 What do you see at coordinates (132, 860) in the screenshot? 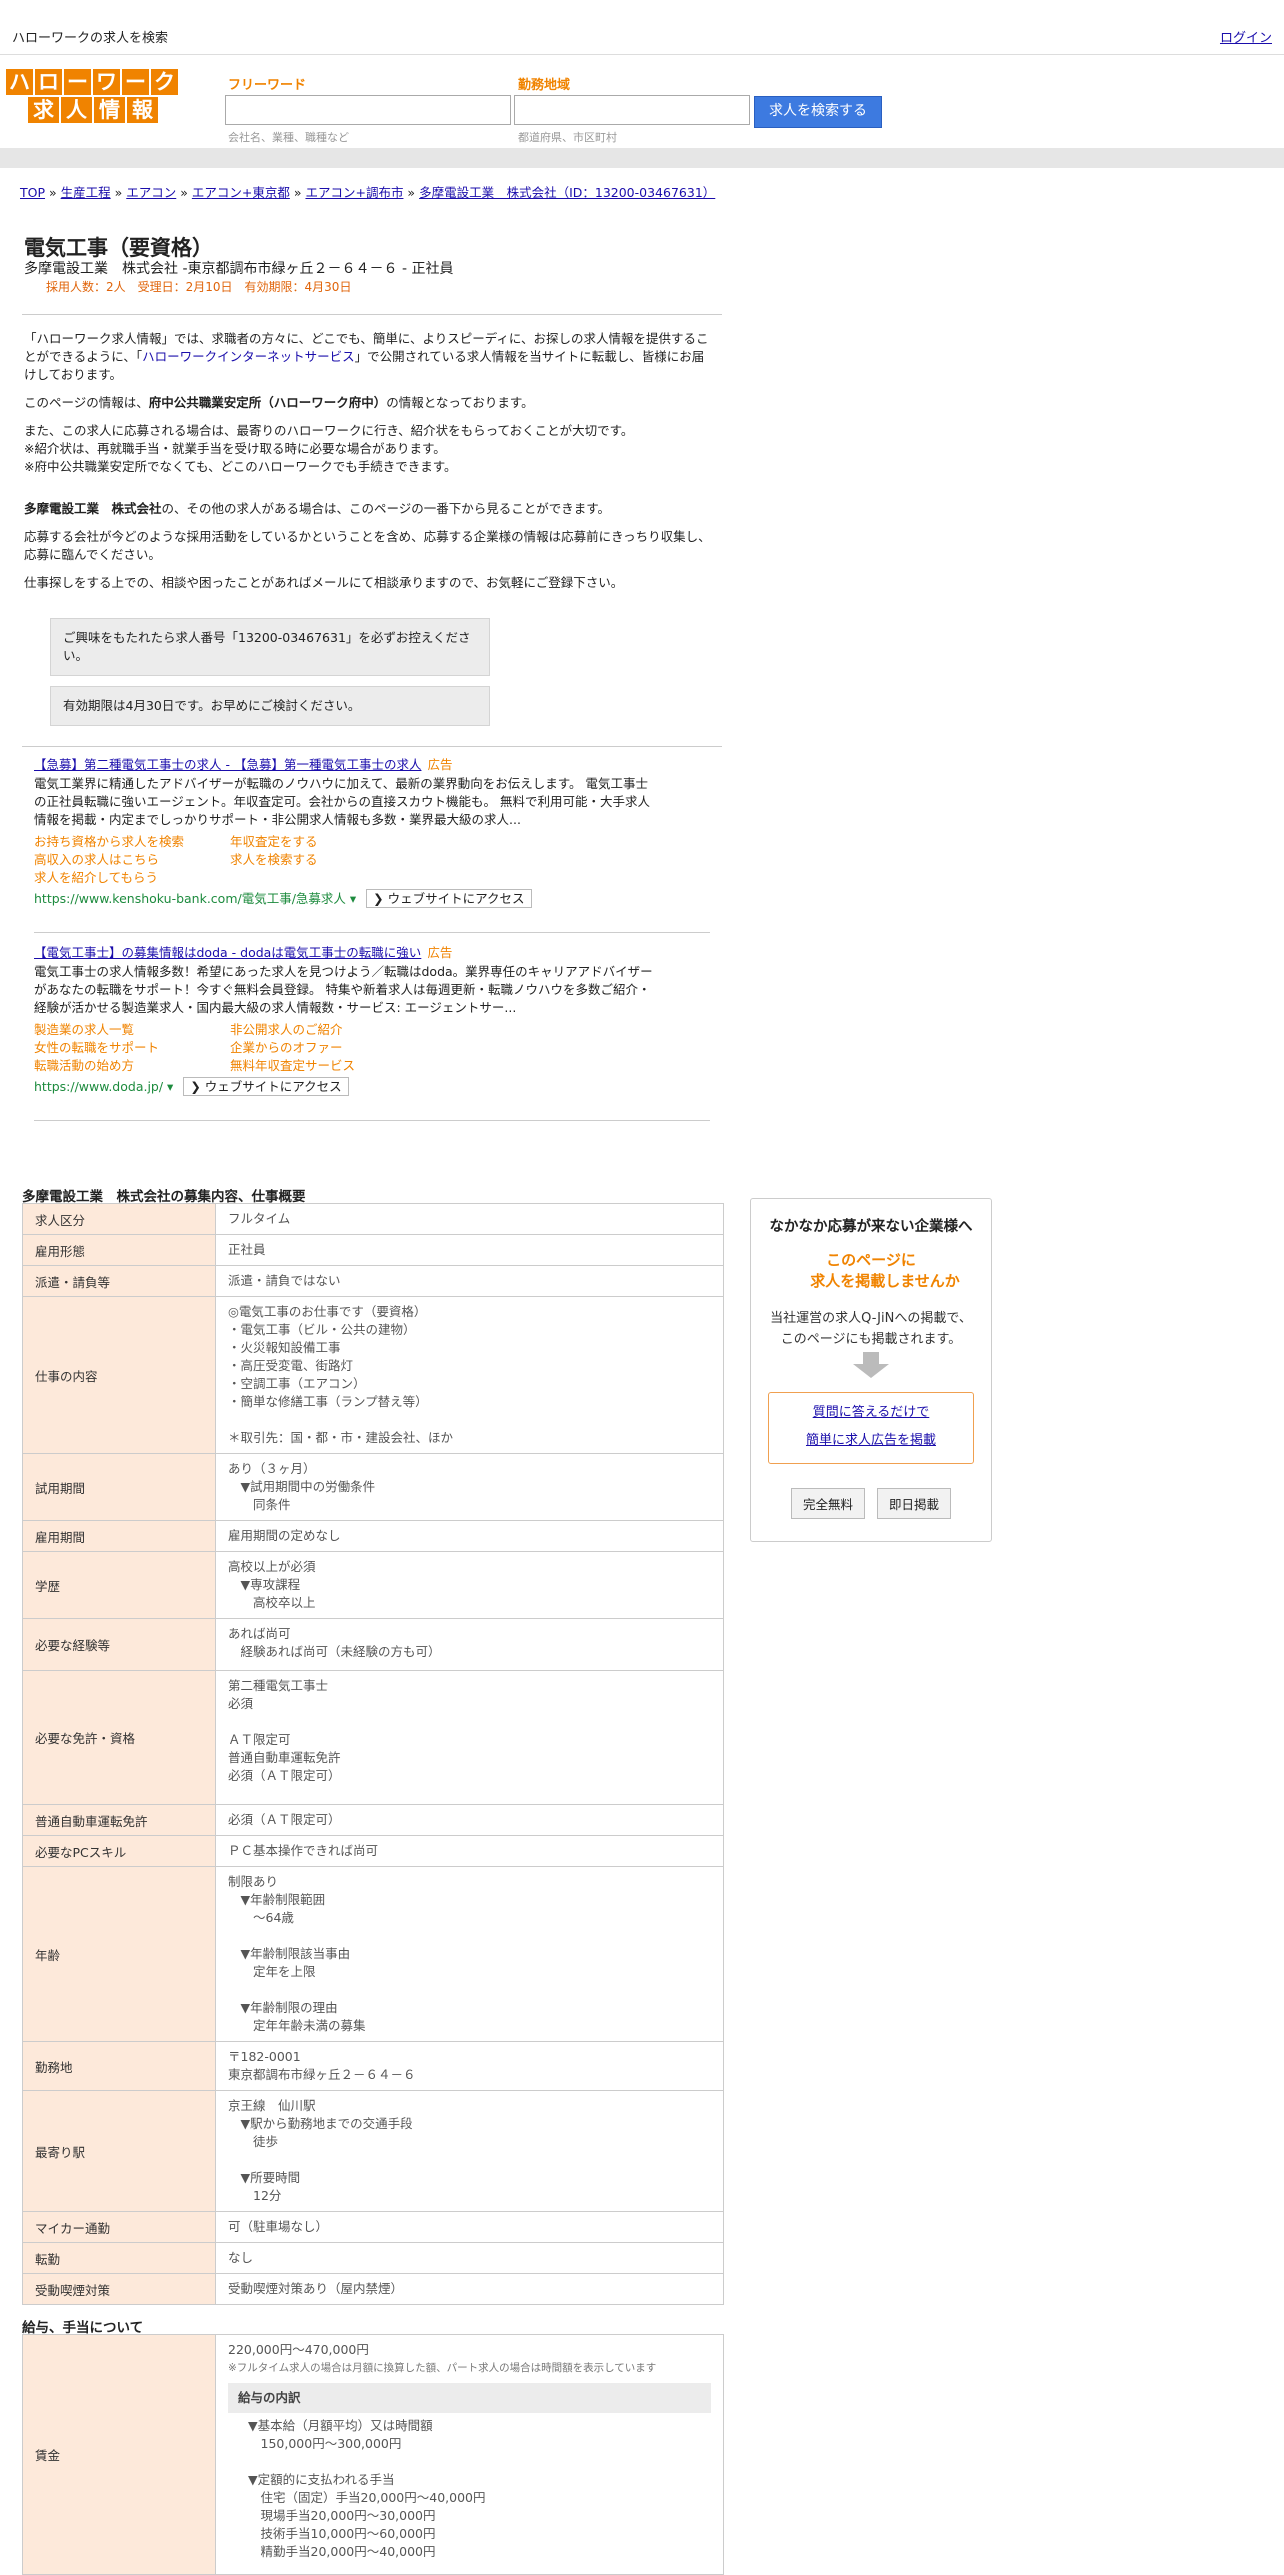
I see `ad-sitelink: 高収入の求人はこちら` at bounding box center [132, 860].